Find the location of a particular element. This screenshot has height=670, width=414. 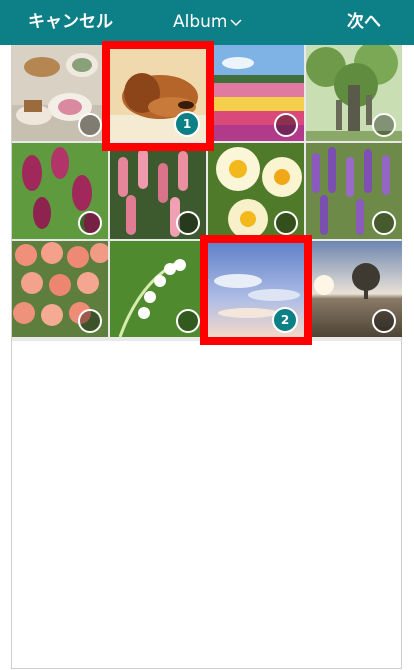

selection-order-badge: 2 is located at coordinates (285, 320).